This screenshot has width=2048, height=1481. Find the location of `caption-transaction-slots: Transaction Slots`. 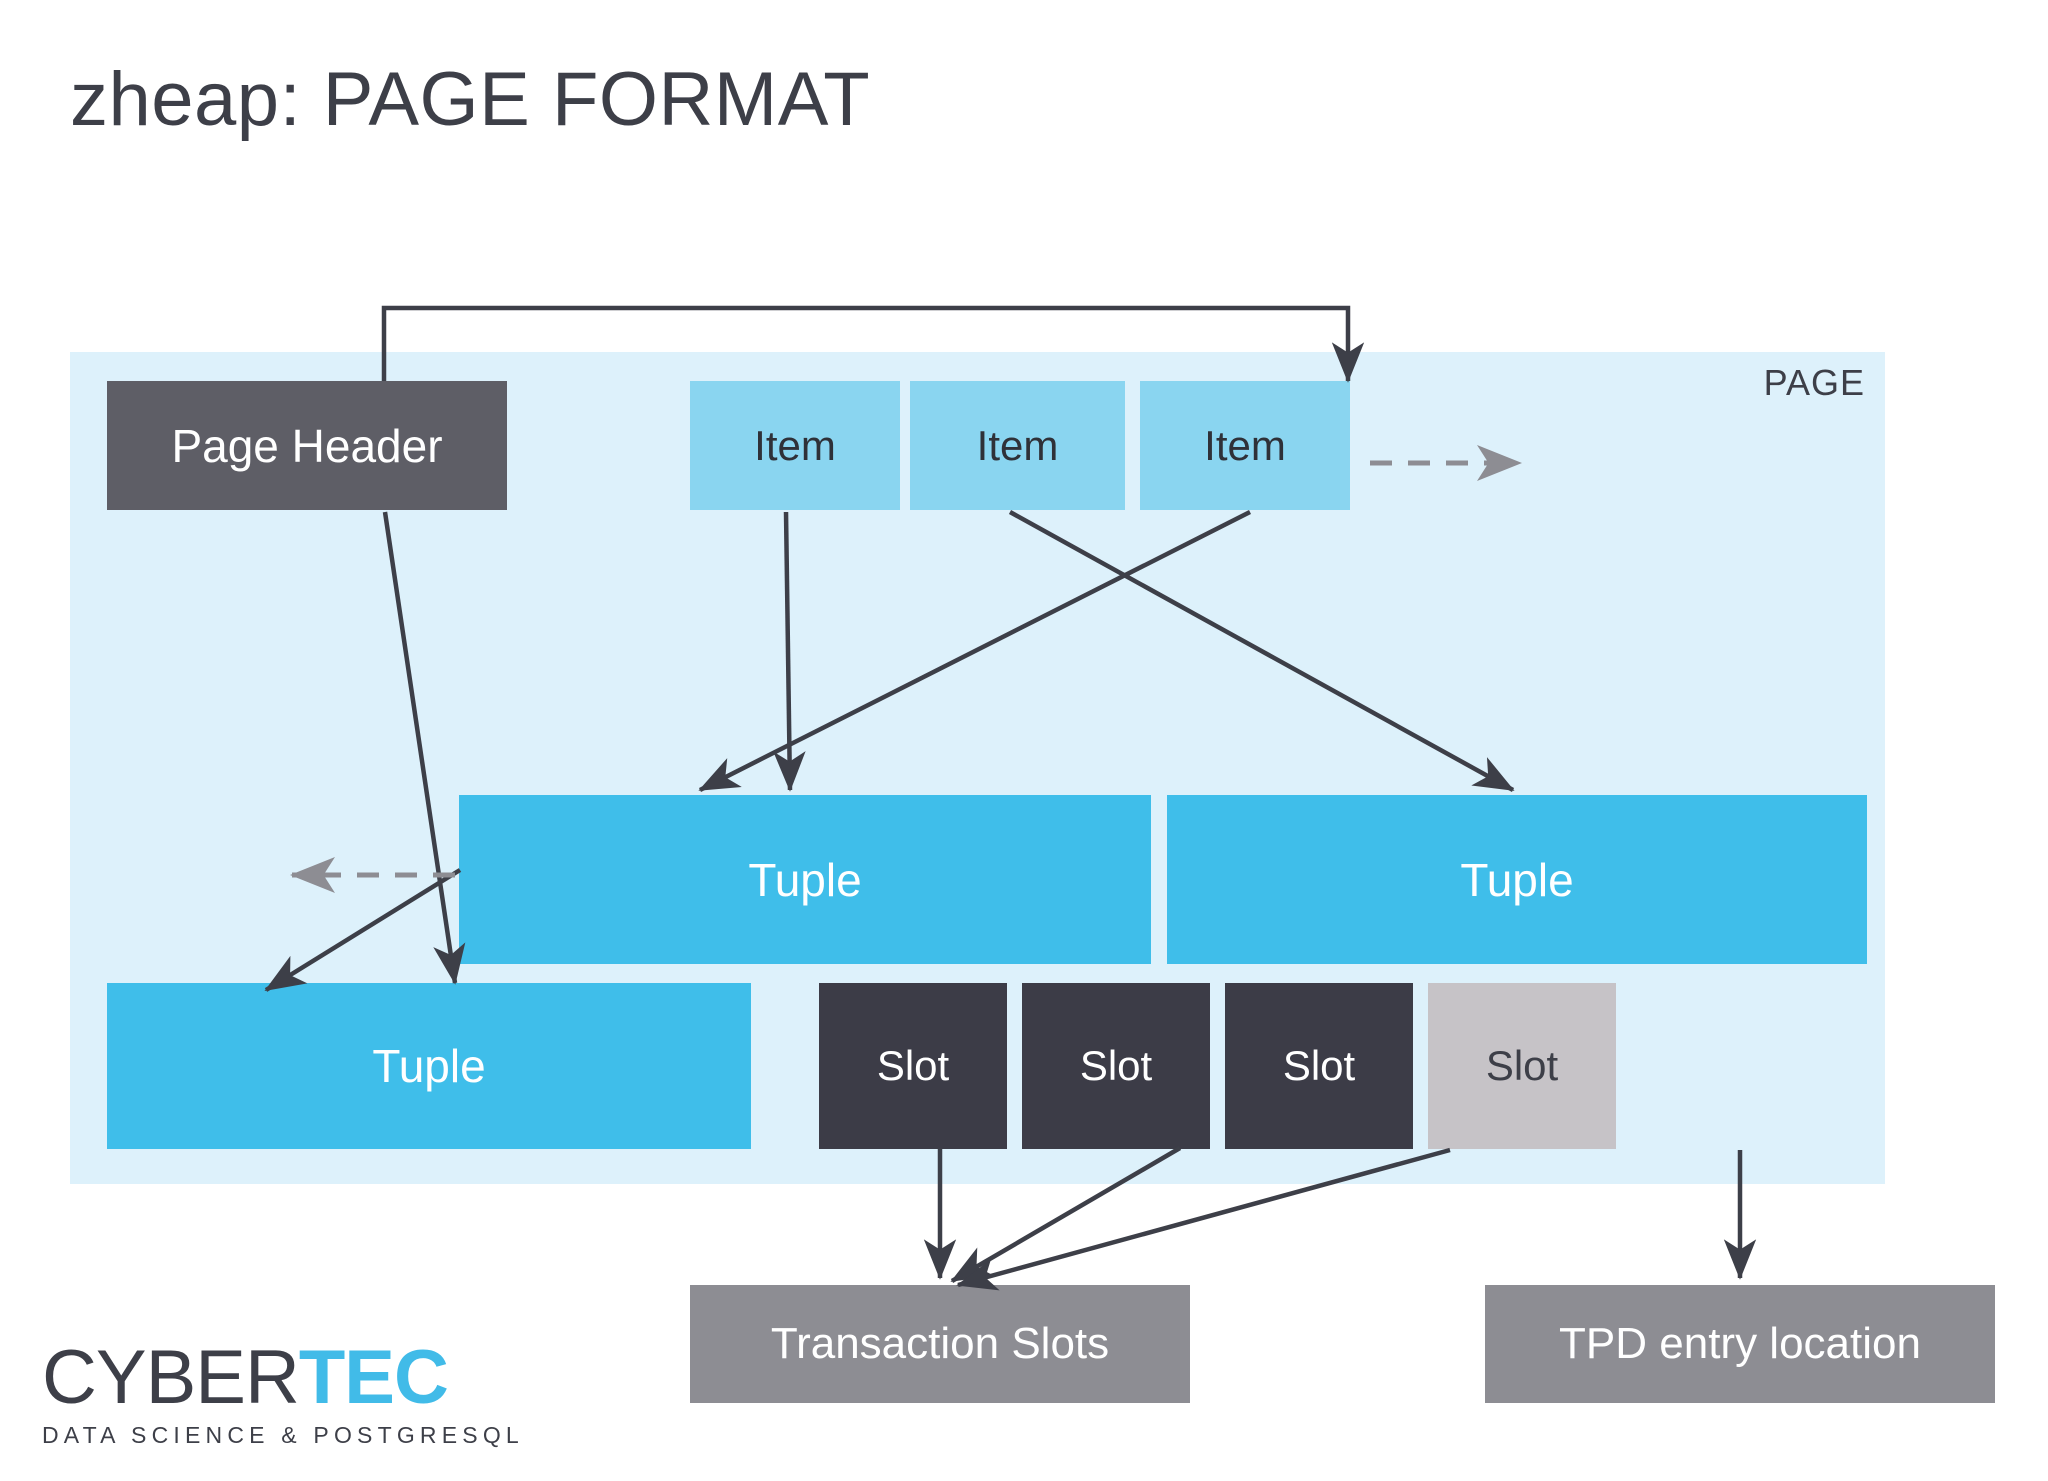

caption-transaction-slots: Transaction Slots is located at coordinates (940, 1344).